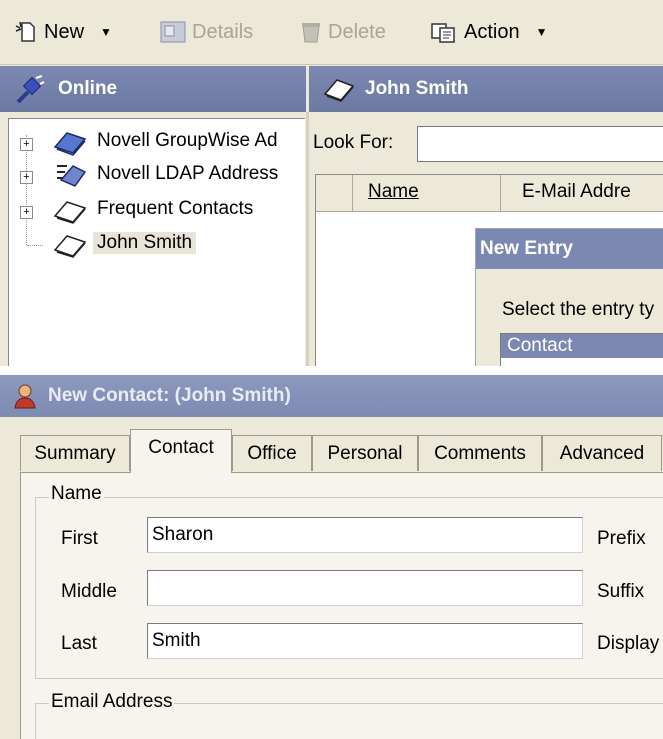 Image resolution: width=663 pixels, height=739 pixels. I want to click on column-header-email: E-Mail Addre, so click(576, 192).